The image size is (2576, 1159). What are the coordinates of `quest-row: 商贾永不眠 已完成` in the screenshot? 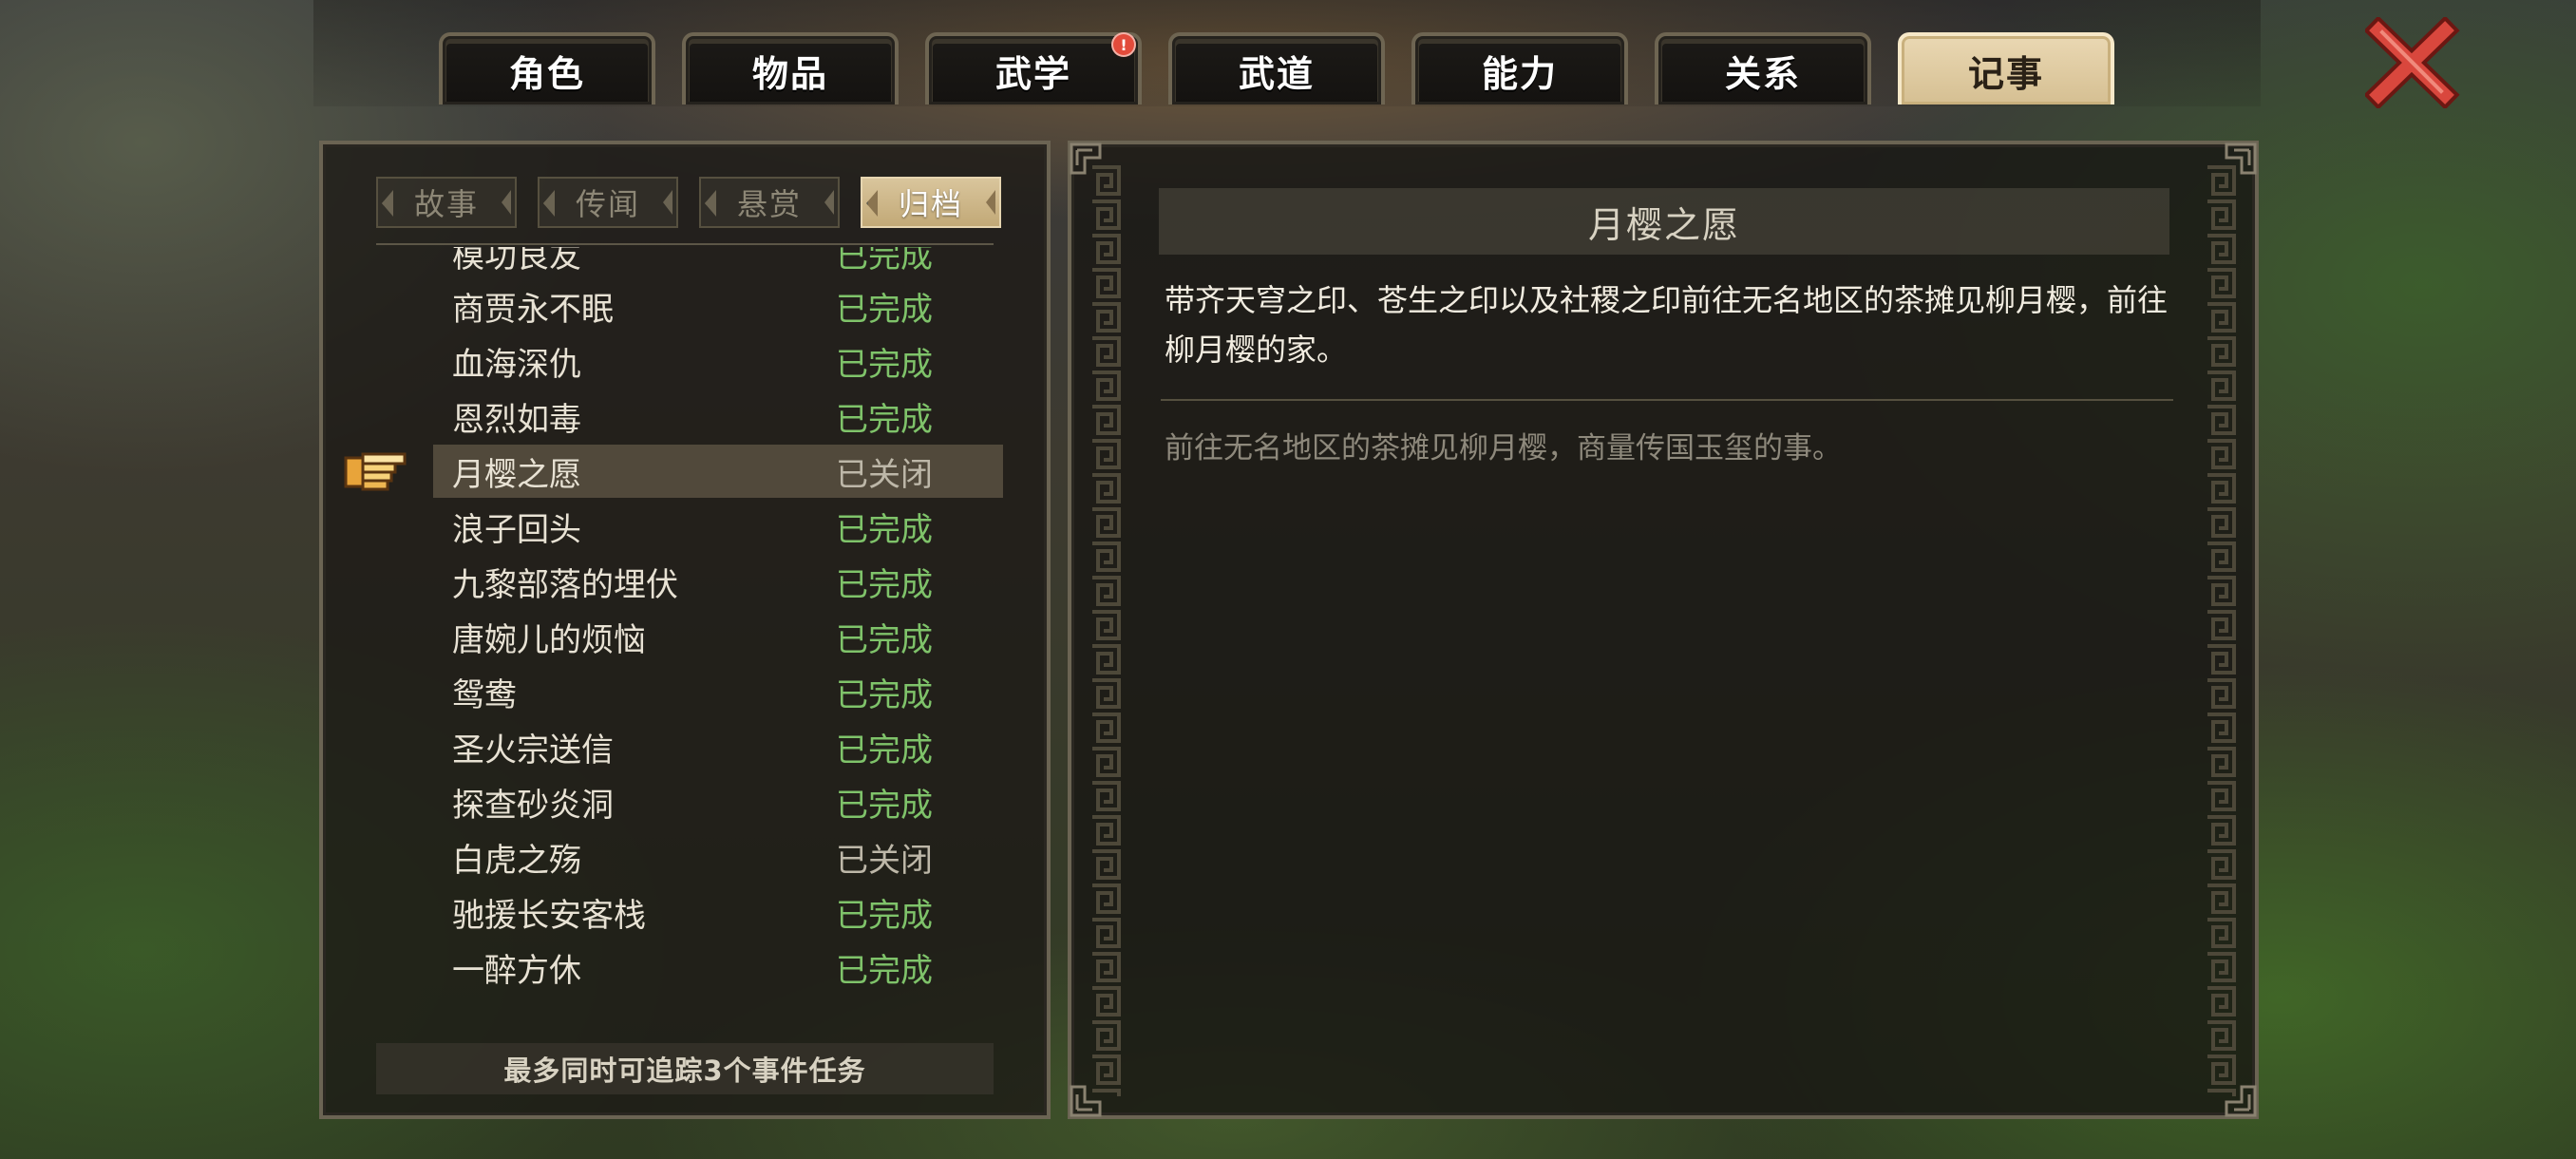 It's located at (718, 305).